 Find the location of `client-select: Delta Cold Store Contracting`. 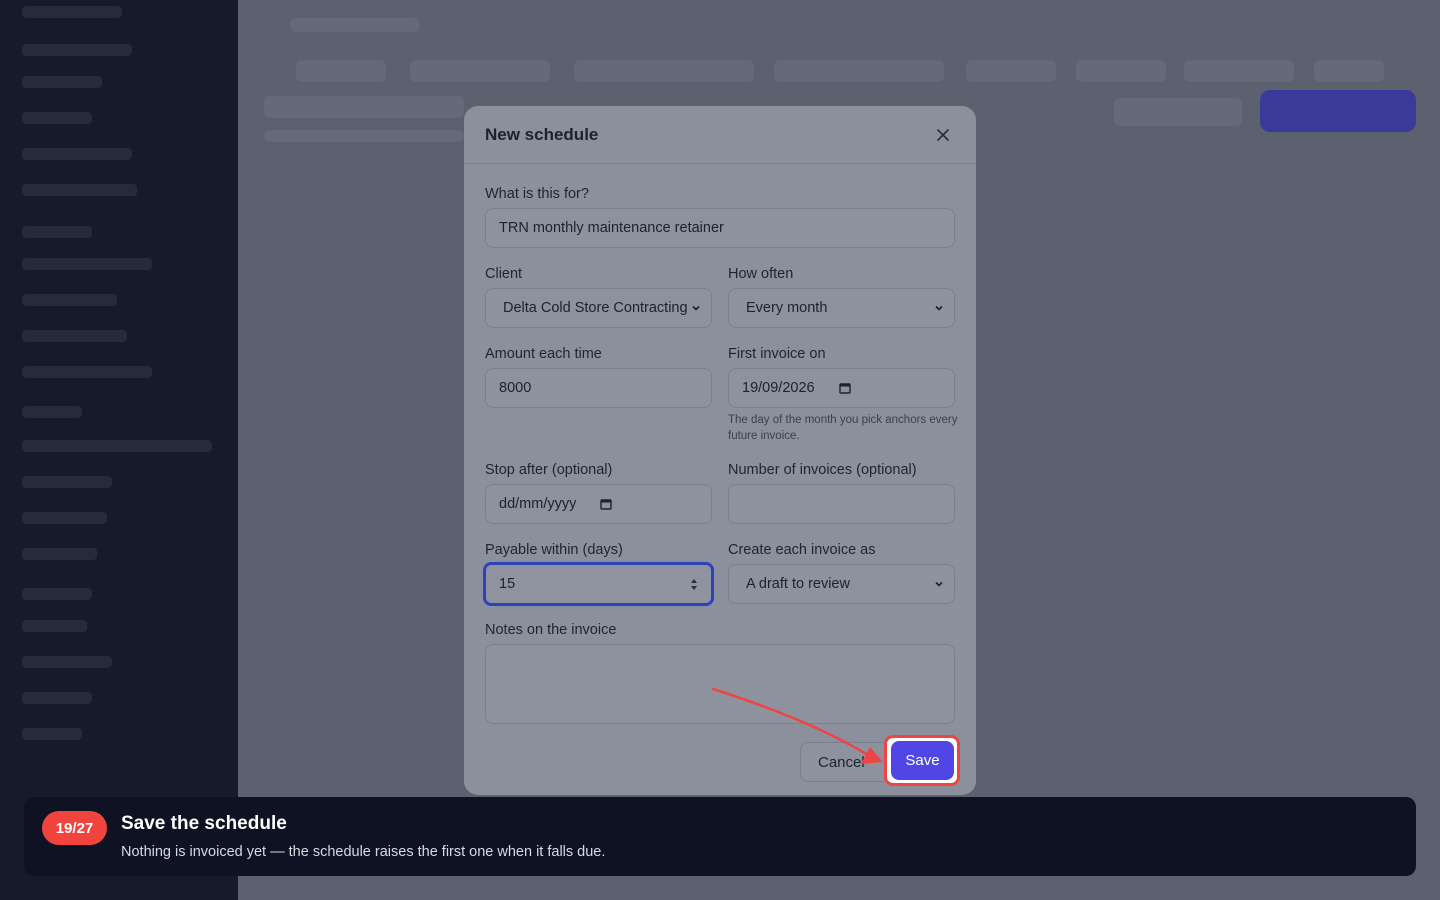

client-select: Delta Cold Store Contracting is located at coordinates (598, 308).